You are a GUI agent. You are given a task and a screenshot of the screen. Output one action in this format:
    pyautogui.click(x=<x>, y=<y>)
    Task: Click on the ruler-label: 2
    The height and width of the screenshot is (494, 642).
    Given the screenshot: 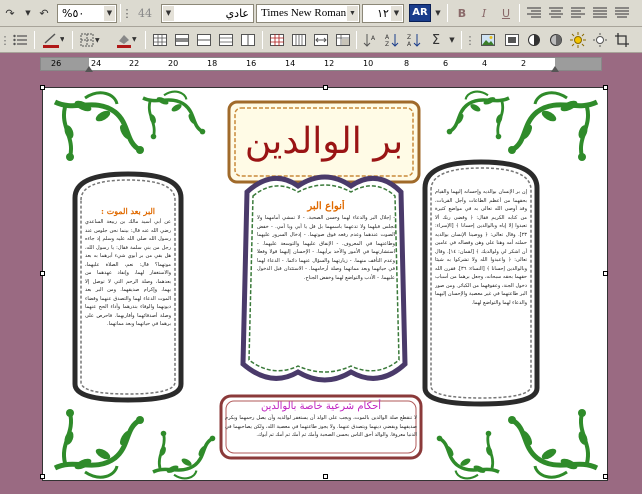 What is the action you would take?
    pyautogui.click(x=524, y=63)
    